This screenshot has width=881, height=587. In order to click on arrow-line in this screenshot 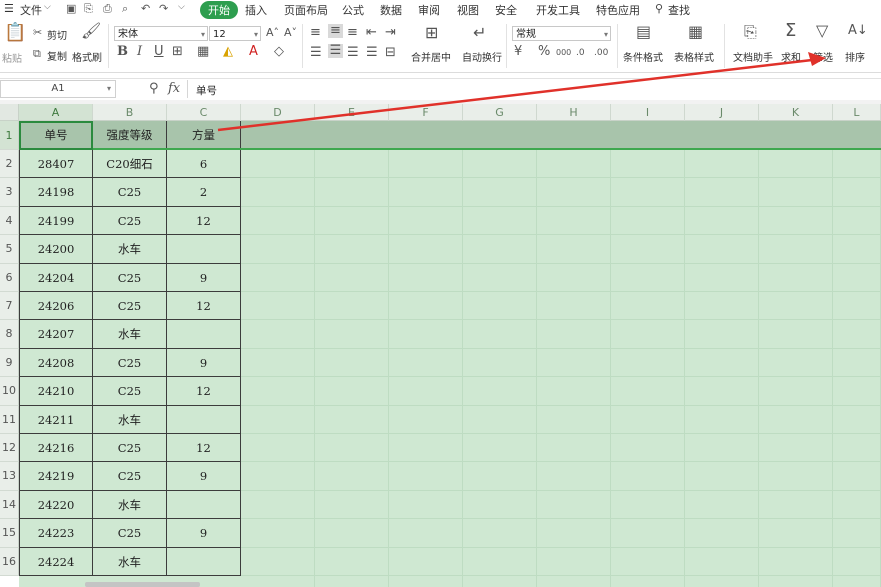, I will do `click(515, 95)`.